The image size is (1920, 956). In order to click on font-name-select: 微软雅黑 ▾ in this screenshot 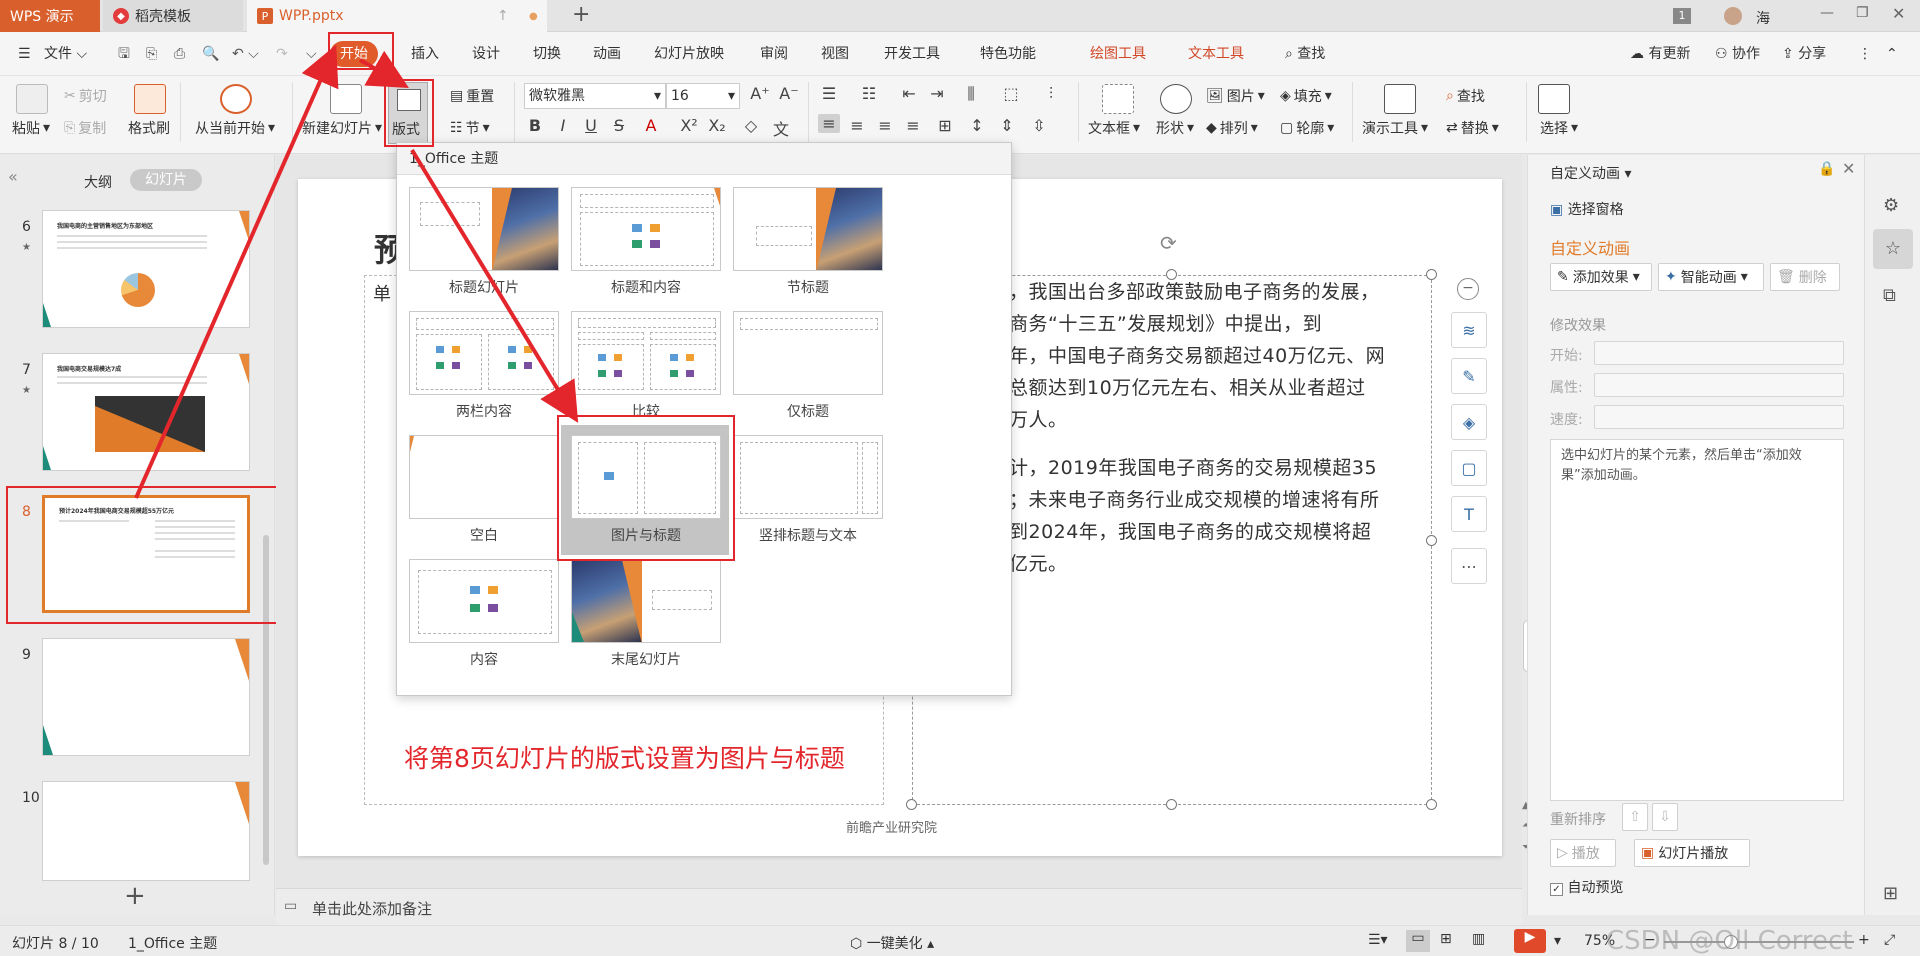, I will do `click(595, 96)`.